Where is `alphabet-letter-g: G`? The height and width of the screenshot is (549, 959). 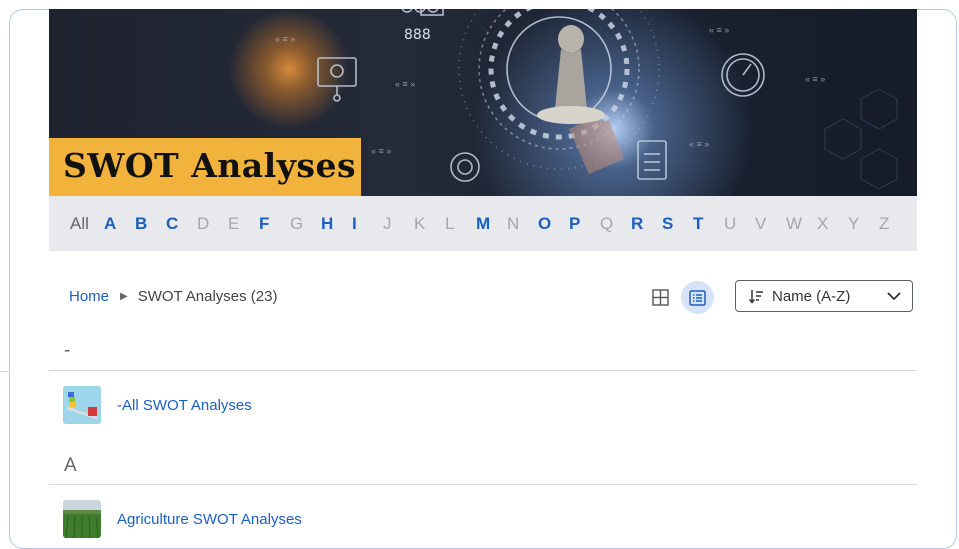 alphabet-letter-g: G is located at coordinates (297, 223).